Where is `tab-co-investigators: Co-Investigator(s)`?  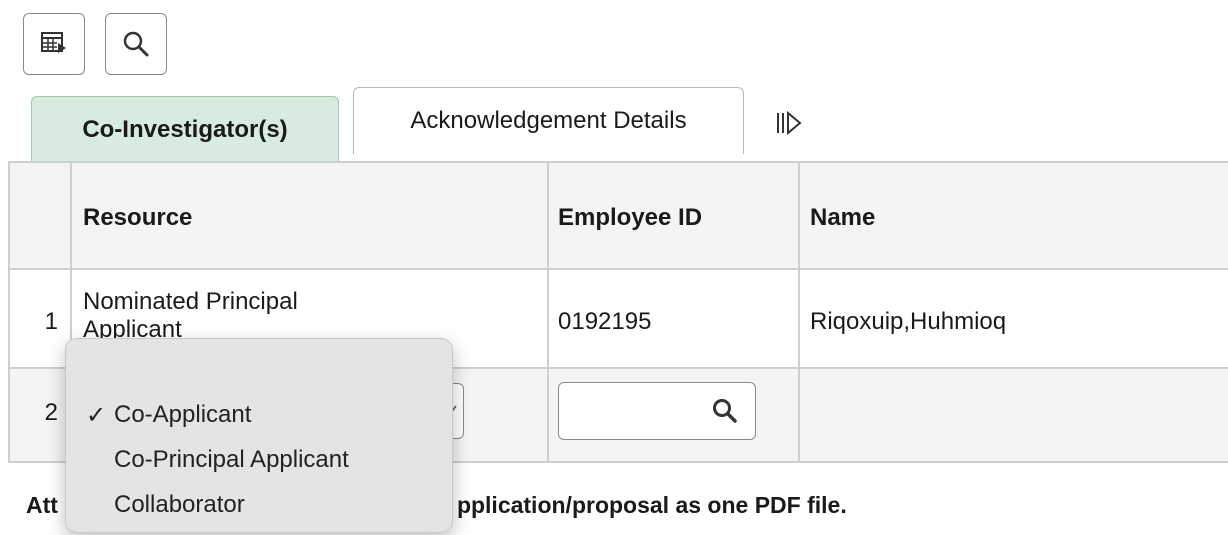
tab-co-investigators: Co-Investigator(s) is located at coordinates (185, 129).